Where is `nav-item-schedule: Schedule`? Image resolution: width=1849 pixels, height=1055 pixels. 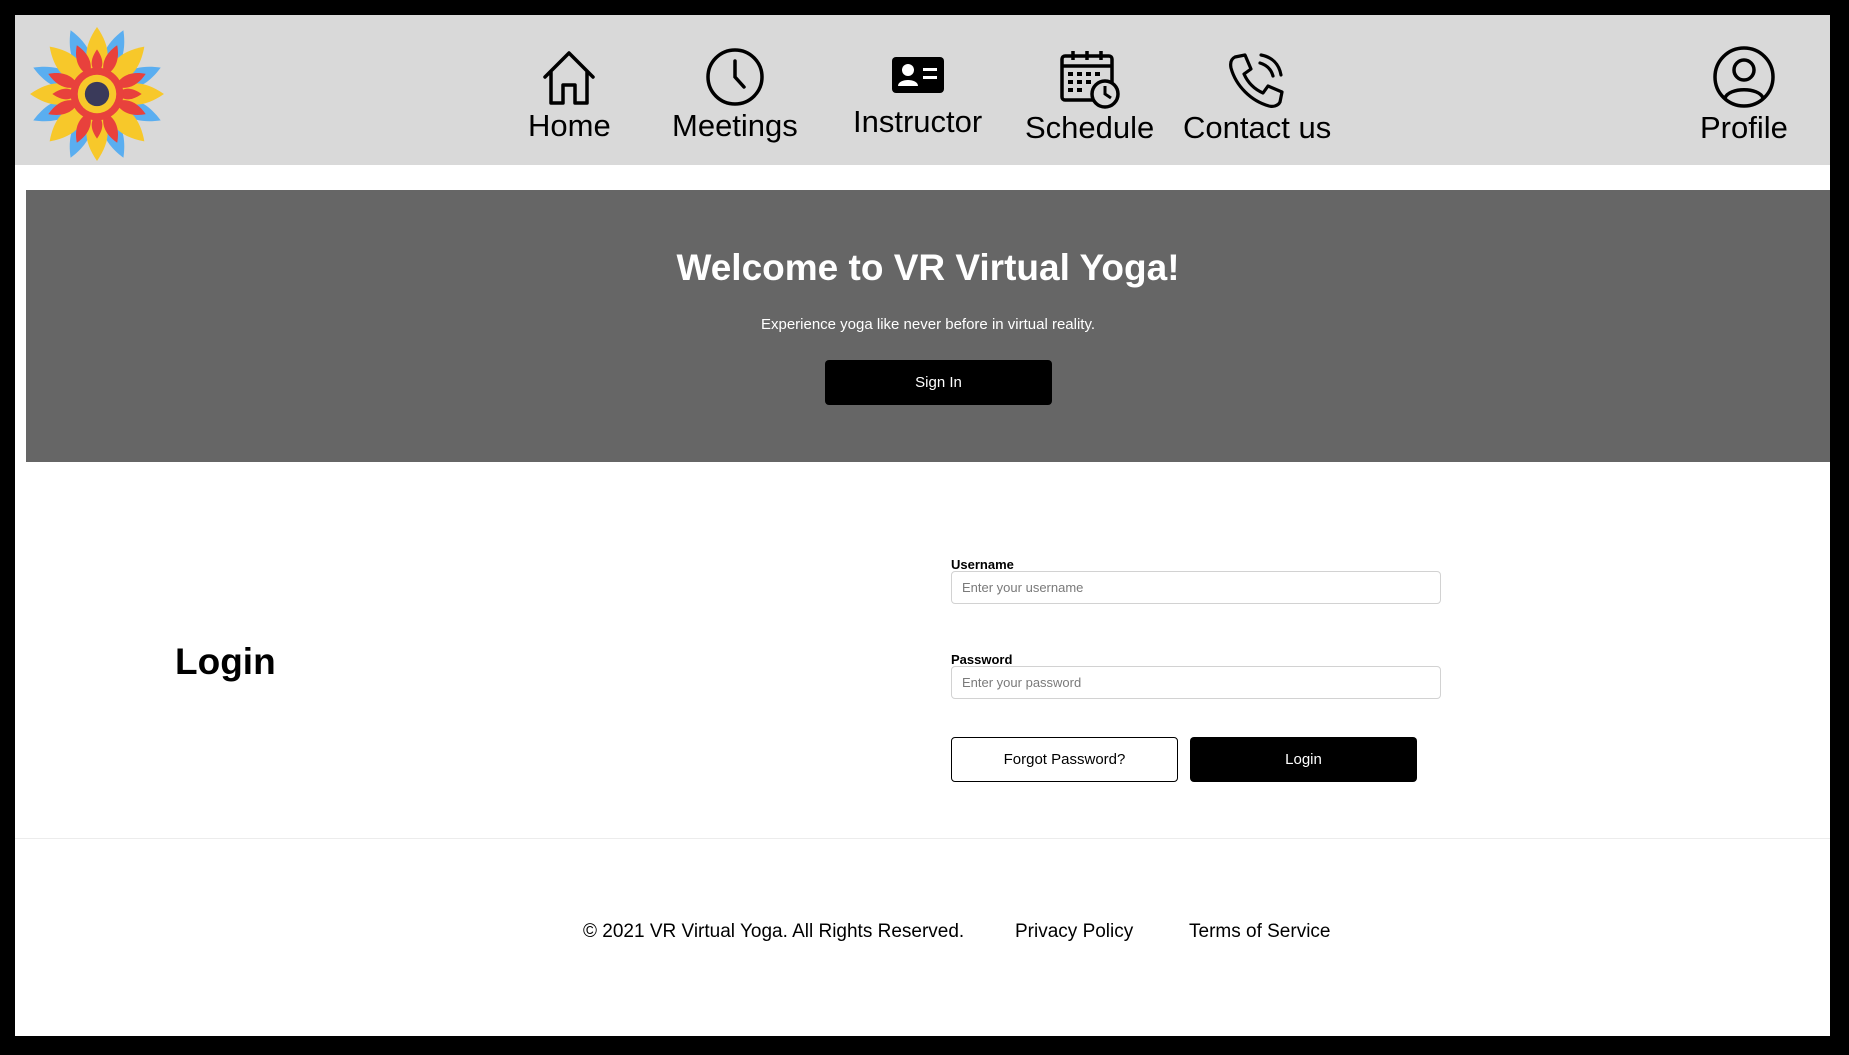
nav-item-schedule: Schedule is located at coordinates (1089, 97).